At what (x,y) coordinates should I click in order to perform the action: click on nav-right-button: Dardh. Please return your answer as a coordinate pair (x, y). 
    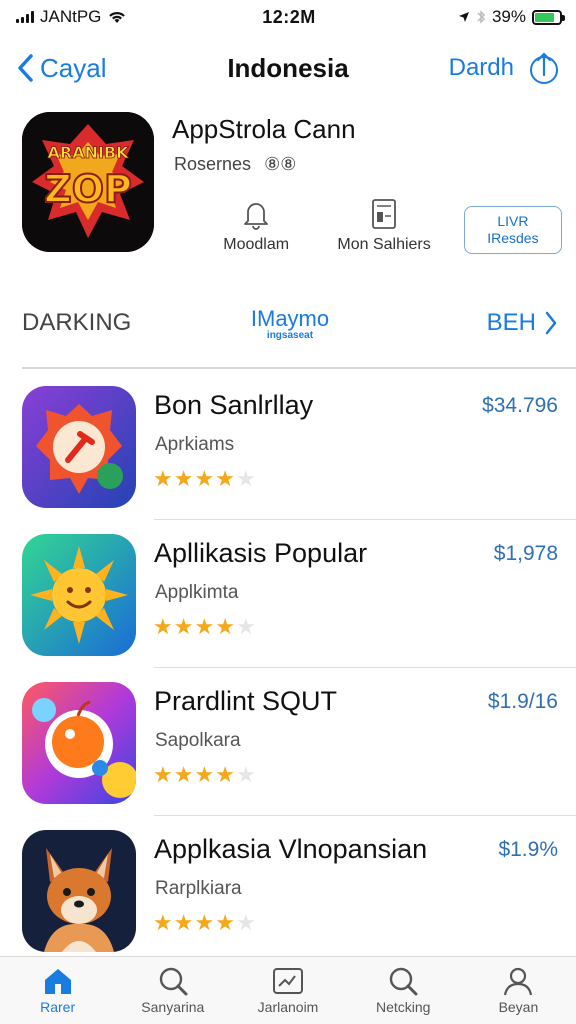
    Looking at the image, I should click on (481, 68).